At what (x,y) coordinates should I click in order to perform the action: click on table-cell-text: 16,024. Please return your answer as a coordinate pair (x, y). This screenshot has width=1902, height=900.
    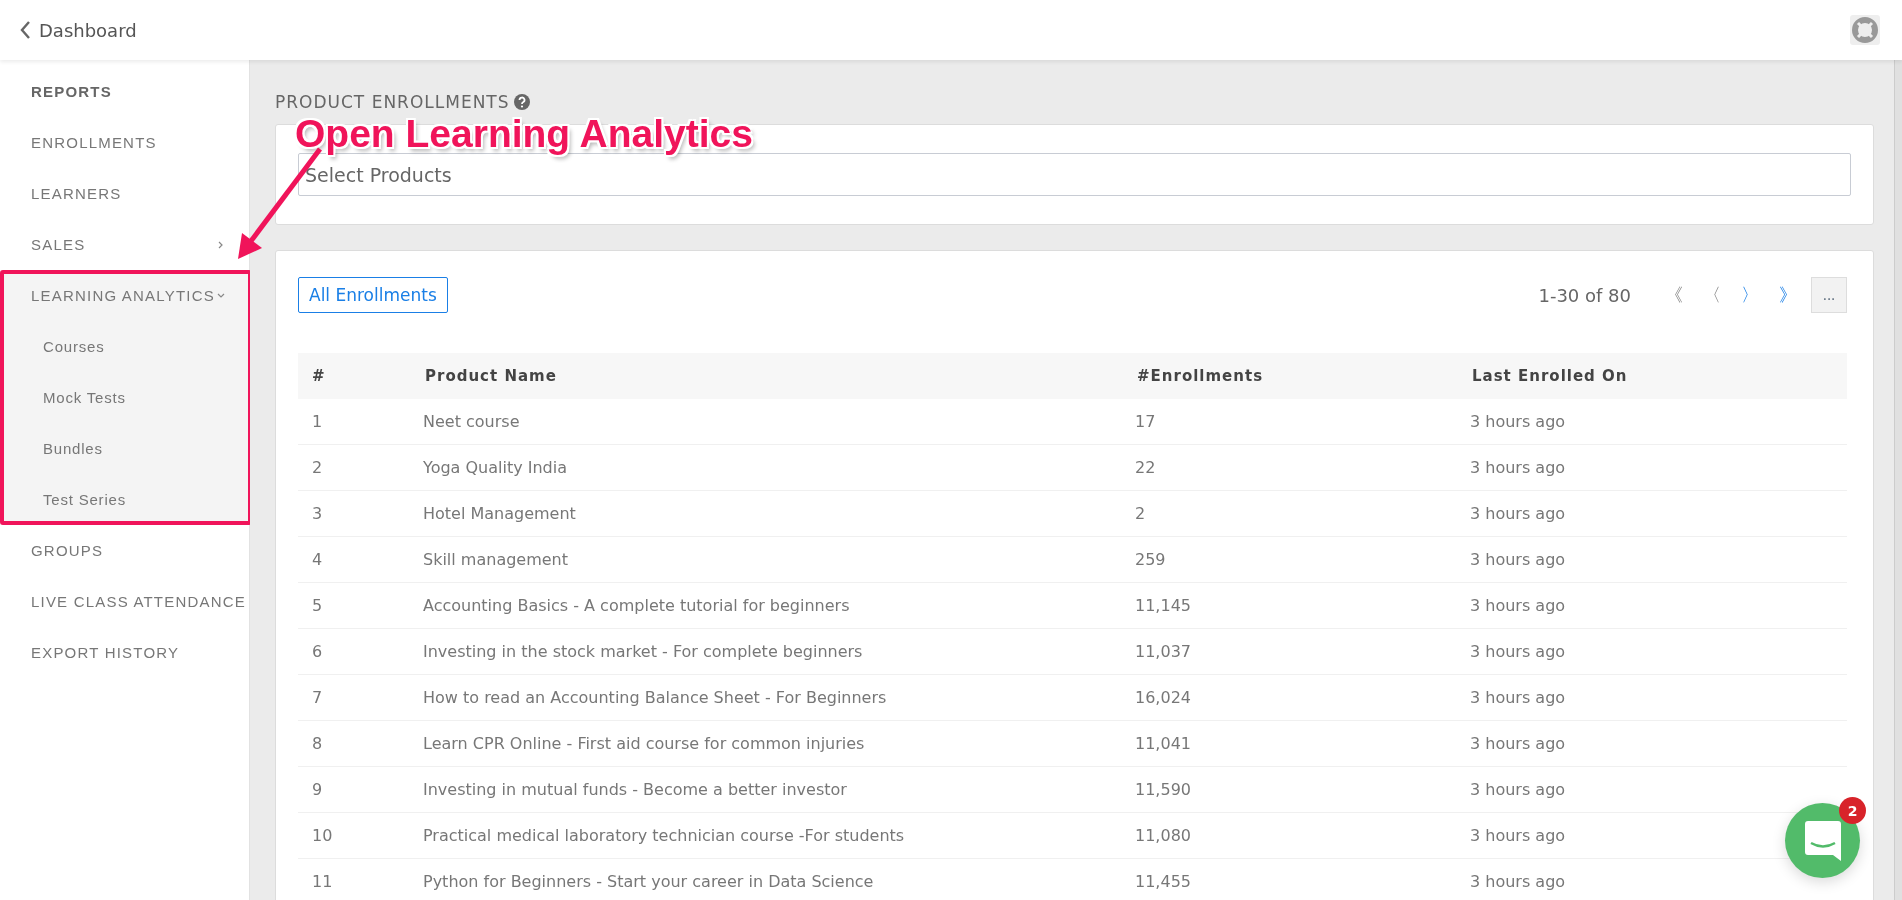
    Looking at the image, I should click on (1163, 697).